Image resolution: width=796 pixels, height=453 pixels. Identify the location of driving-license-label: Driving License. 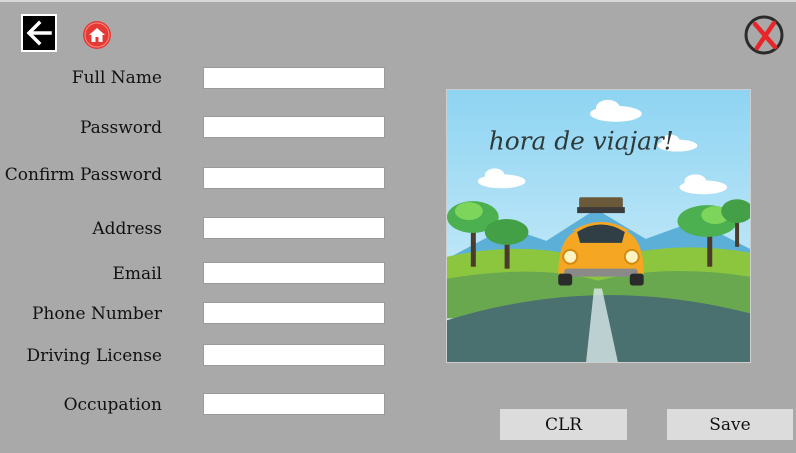
(94, 356).